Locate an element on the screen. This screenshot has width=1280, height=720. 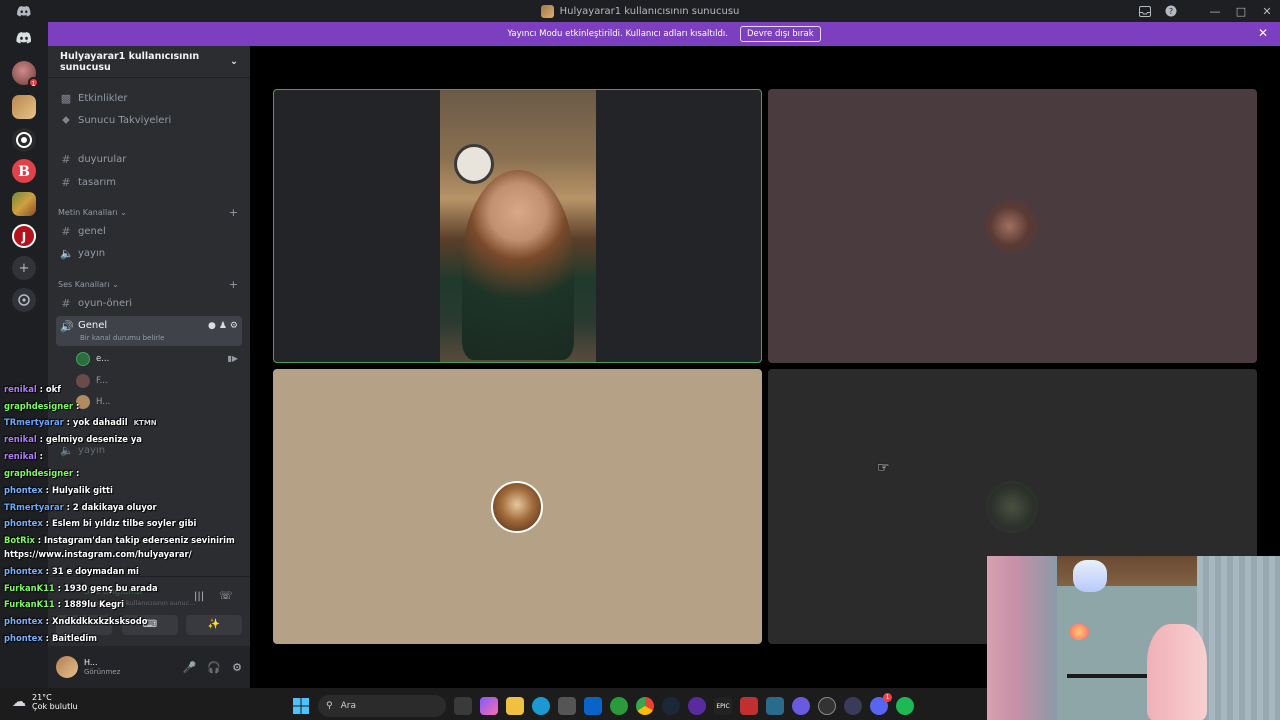
disable-streamer-mode-button: Devre dışı bırak is located at coordinates (780, 34).